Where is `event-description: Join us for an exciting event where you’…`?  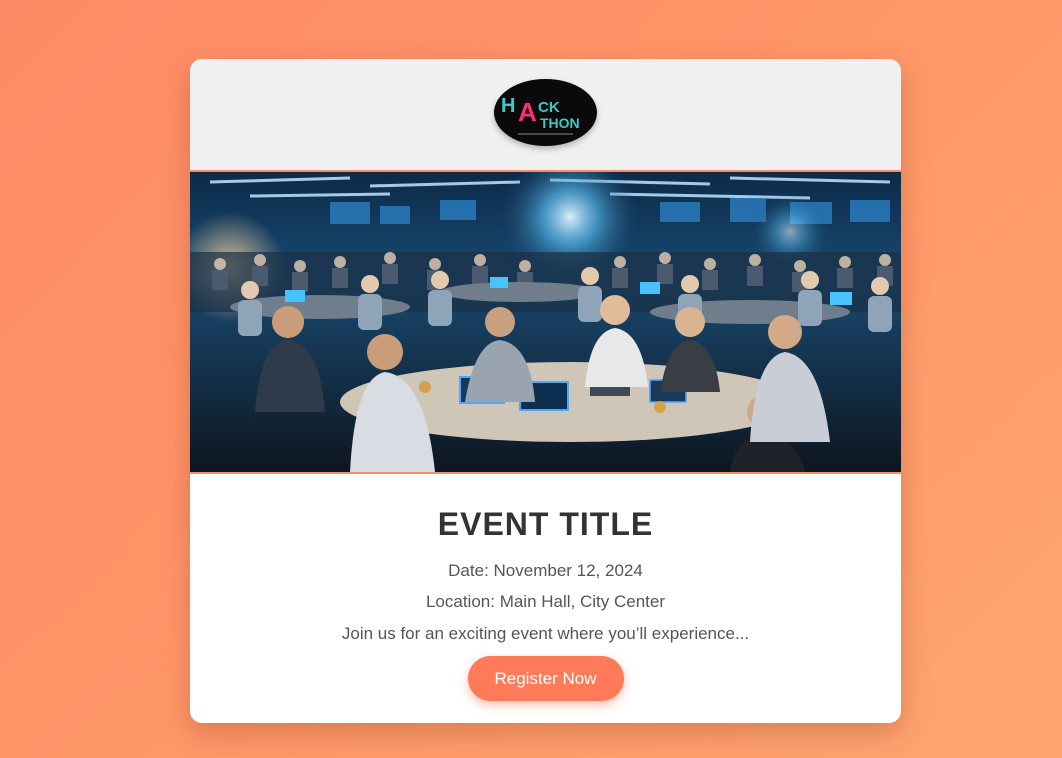
event-description: Join us for an exciting event where you’… is located at coordinates (545, 633).